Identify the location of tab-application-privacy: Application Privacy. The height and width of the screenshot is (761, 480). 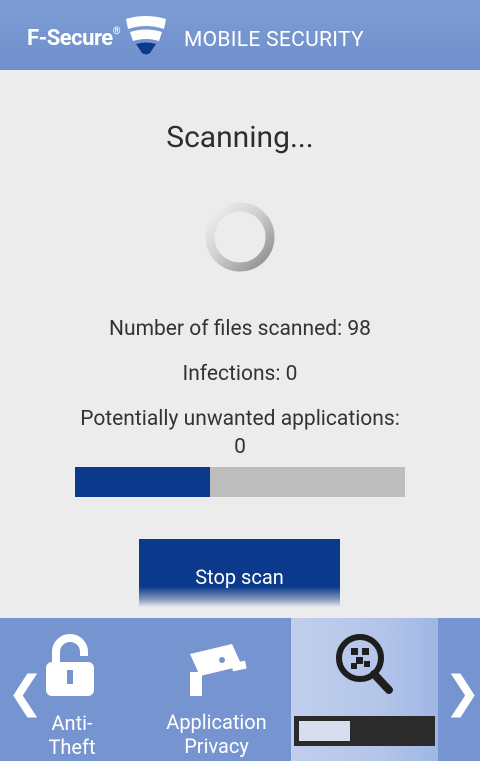
(216, 689).